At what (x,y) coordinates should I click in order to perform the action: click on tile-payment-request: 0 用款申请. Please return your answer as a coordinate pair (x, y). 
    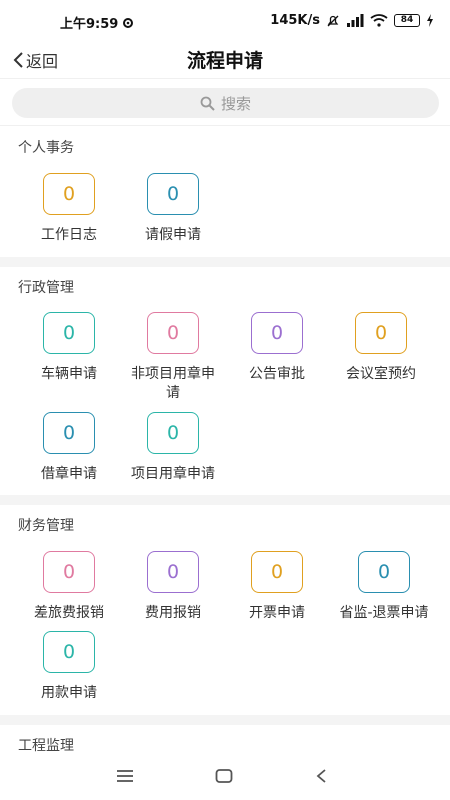
    Looking at the image, I should click on (69, 667).